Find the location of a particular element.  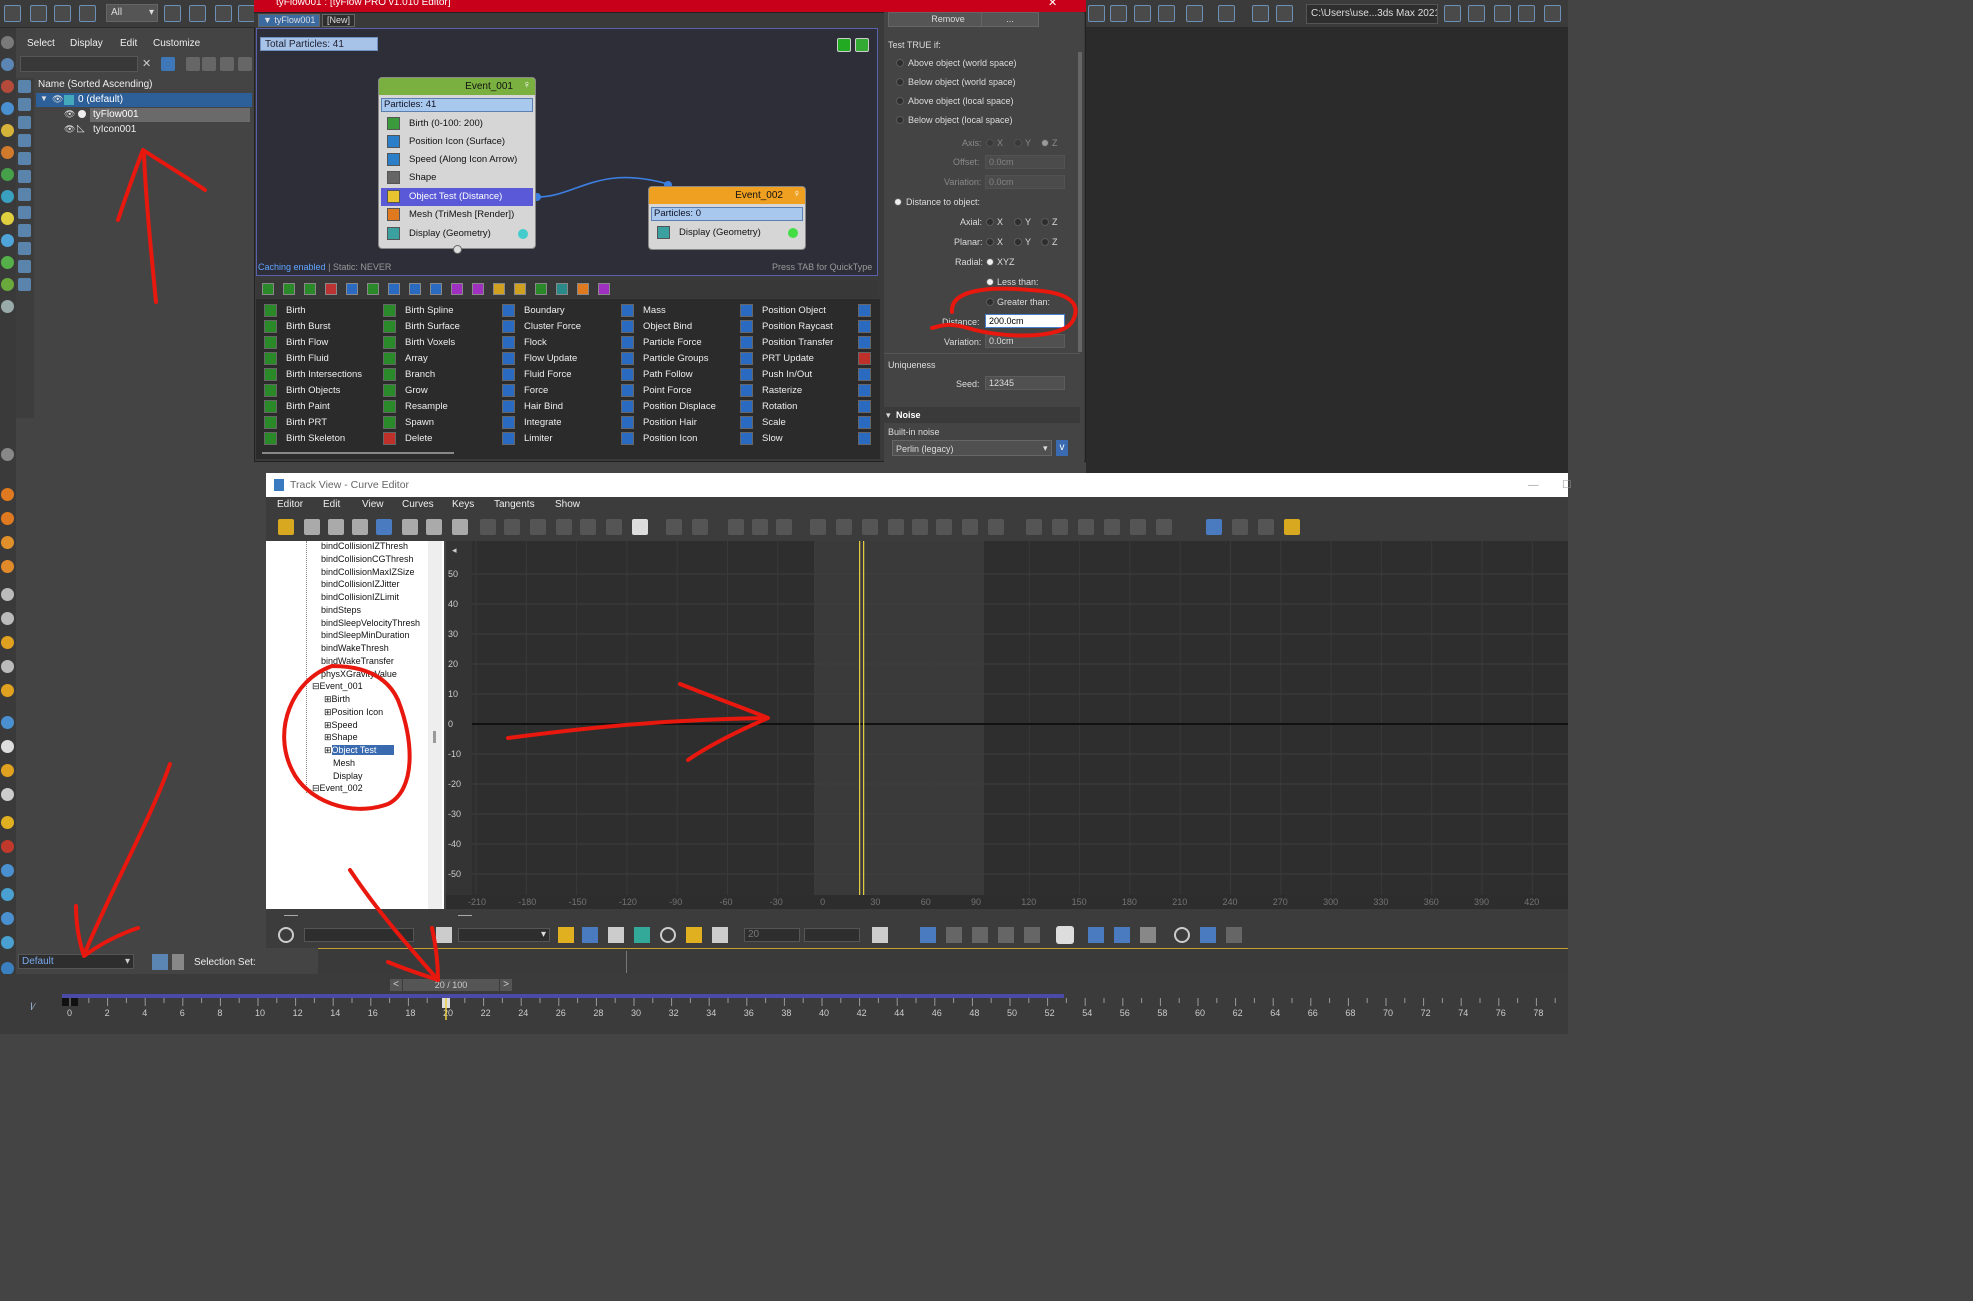

expand-toggle-icon: ⊞ is located at coordinates (328, 699).